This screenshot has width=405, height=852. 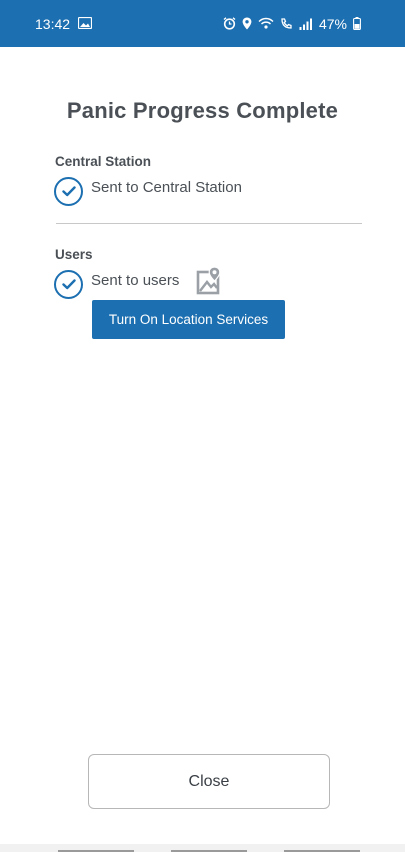 What do you see at coordinates (202, 848) in the screenshot?
I see `navigation-bar` at bounding box center [202, 848].